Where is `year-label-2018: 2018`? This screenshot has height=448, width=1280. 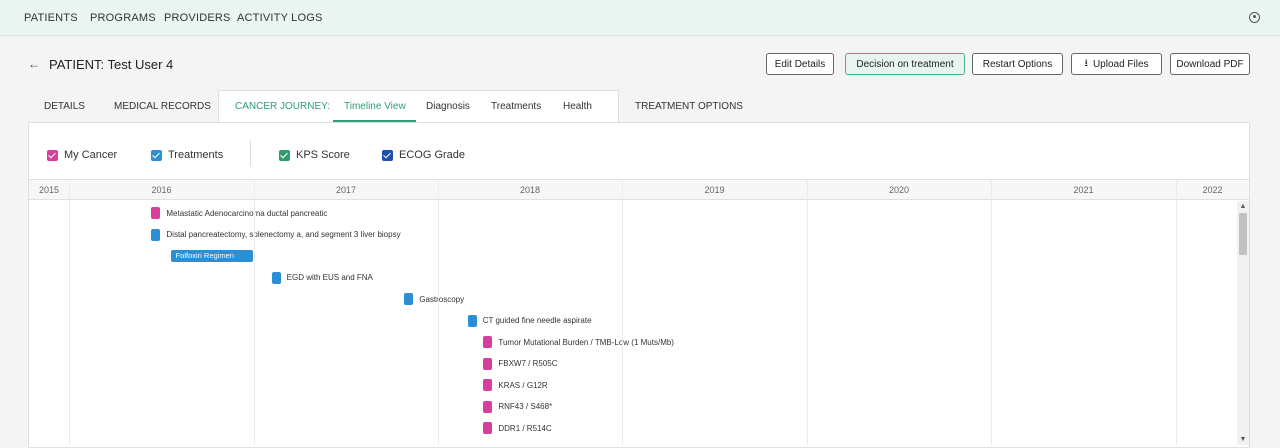 year-label-2018: 2018 is located at coordinates (530, 190).